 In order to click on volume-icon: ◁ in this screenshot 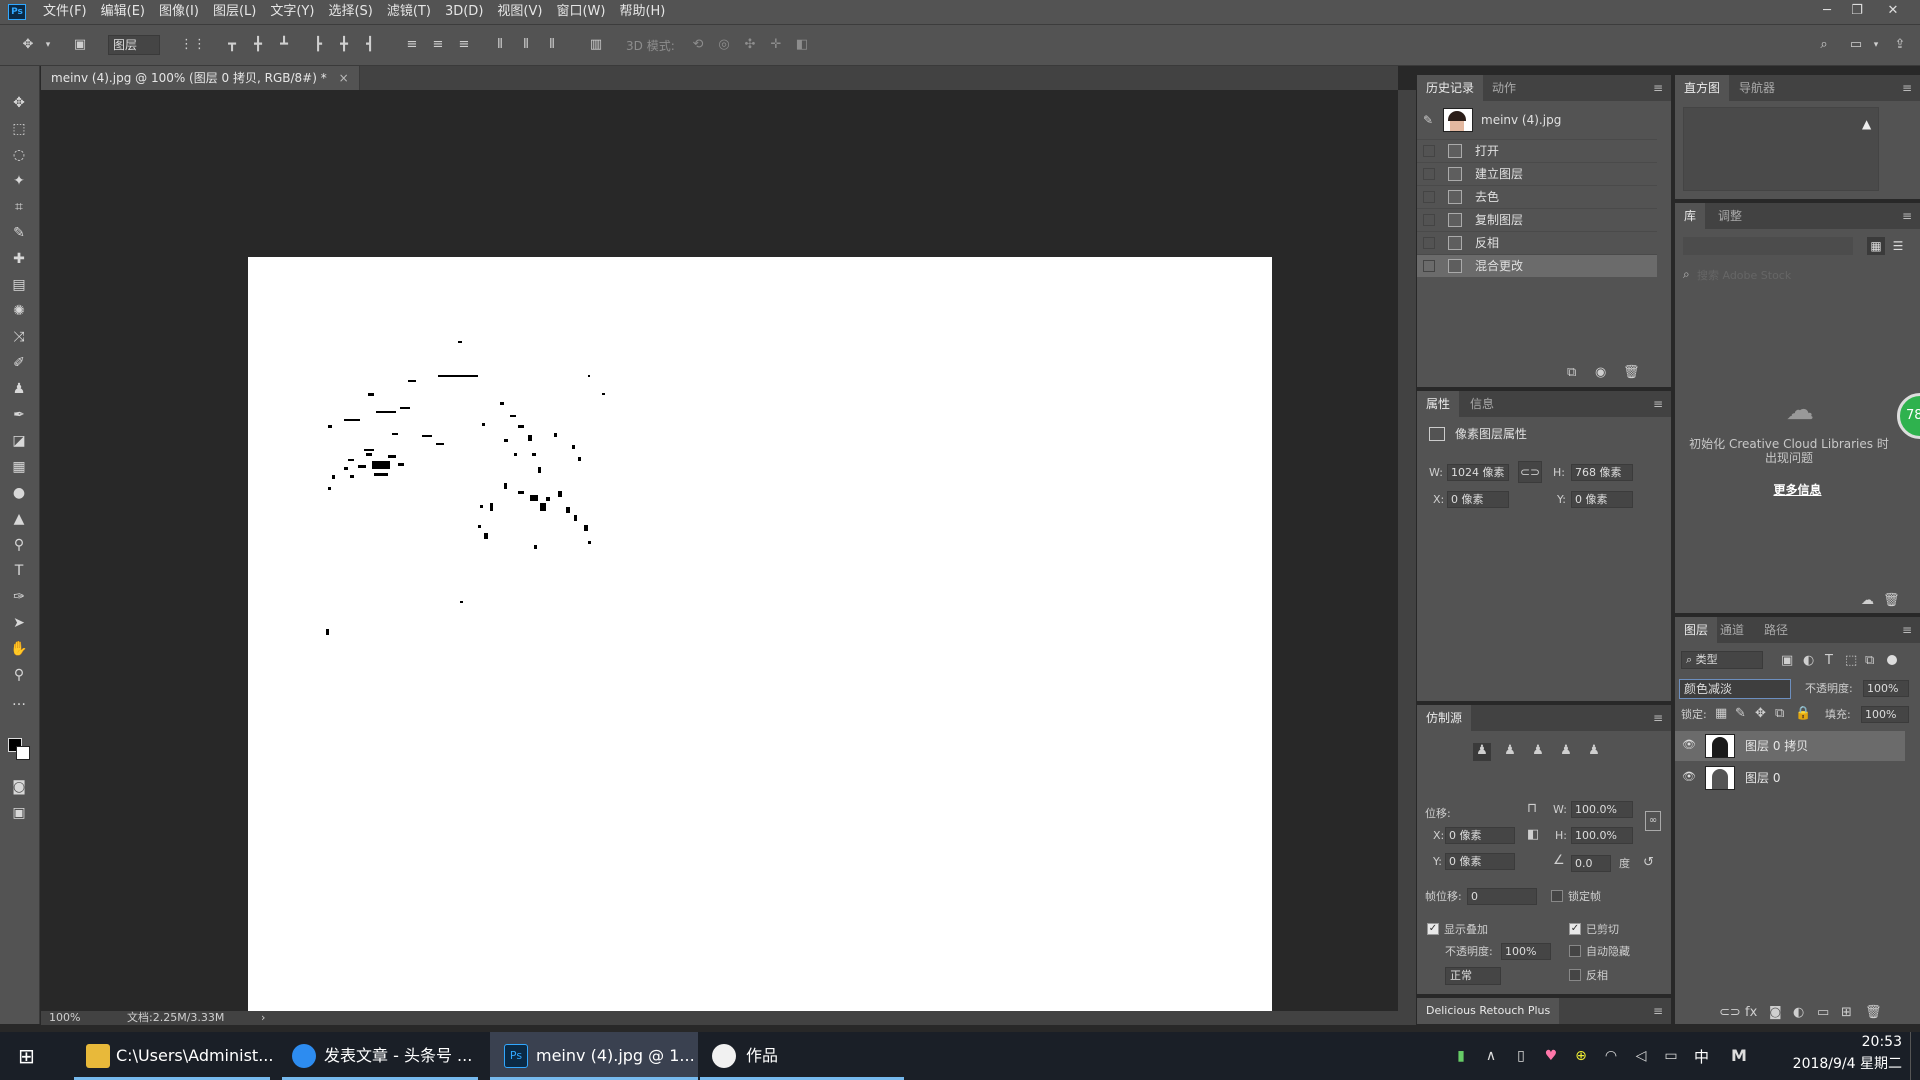, I will do `click(1641, 1056)`.